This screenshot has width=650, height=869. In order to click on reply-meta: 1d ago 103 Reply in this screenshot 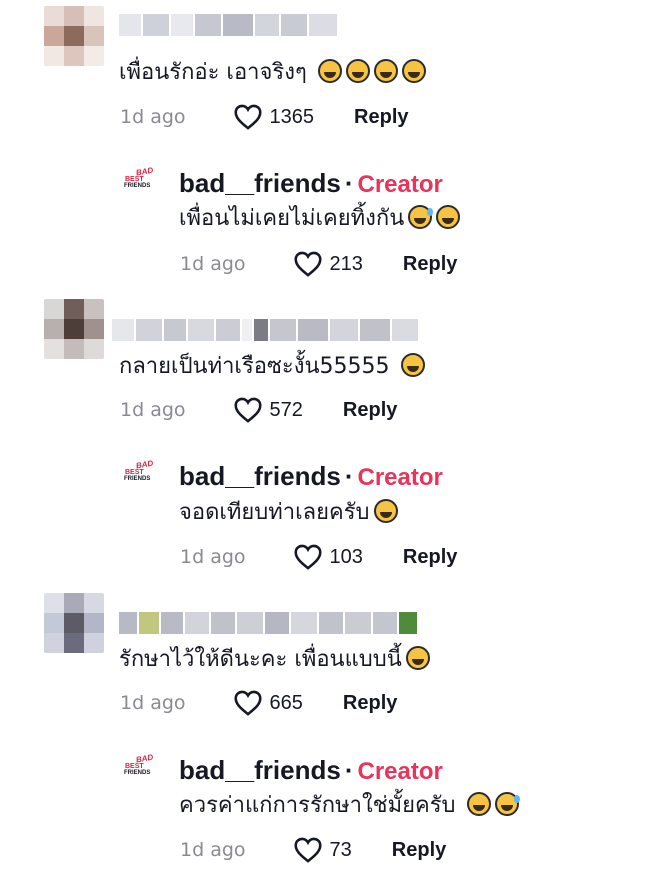, I will do `click(318, 557)`.